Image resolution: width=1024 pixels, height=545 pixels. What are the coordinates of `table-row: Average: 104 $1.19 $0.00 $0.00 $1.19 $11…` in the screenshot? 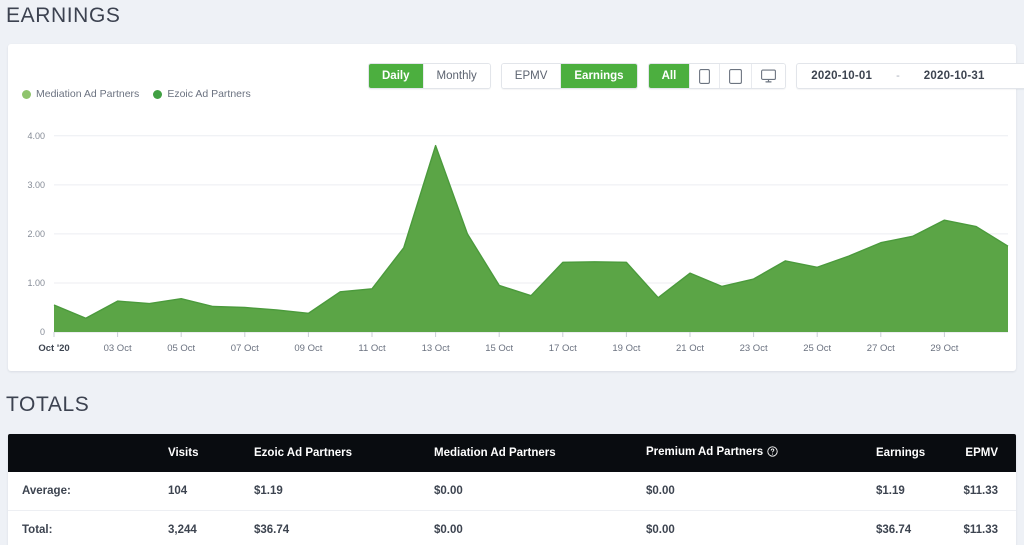 It's located at (512, 491).